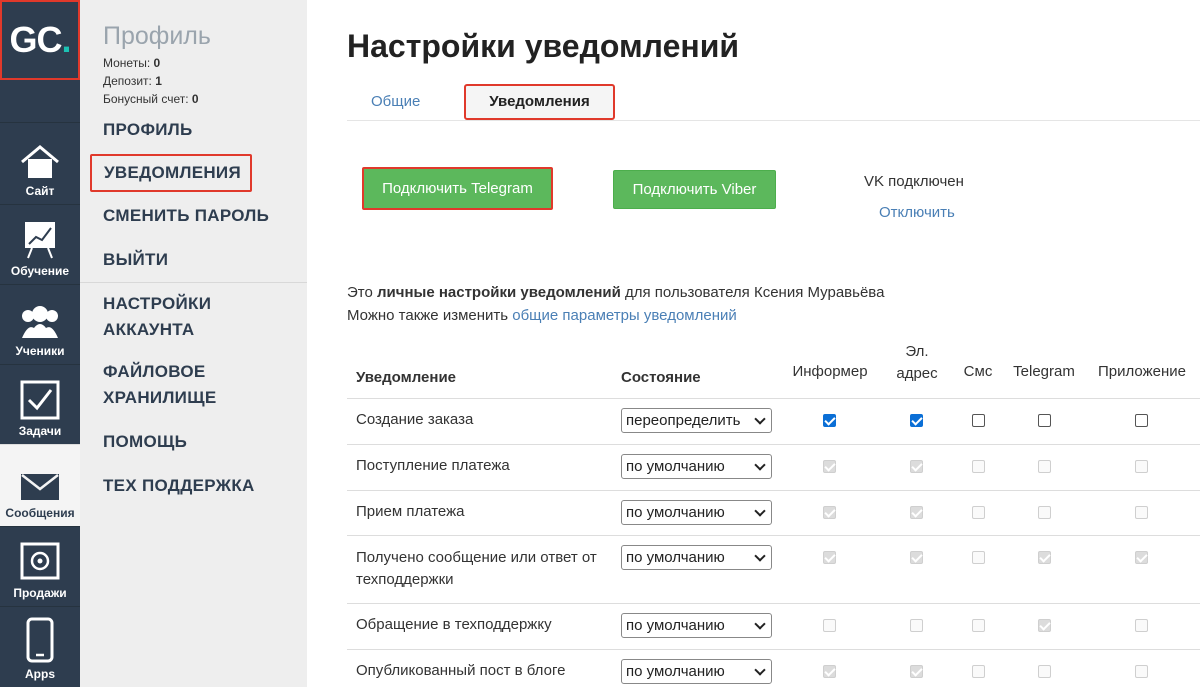  Describe the element at coordinates (914, 181) in the screenshot. I see `vk-status: VK подключен` at that location.